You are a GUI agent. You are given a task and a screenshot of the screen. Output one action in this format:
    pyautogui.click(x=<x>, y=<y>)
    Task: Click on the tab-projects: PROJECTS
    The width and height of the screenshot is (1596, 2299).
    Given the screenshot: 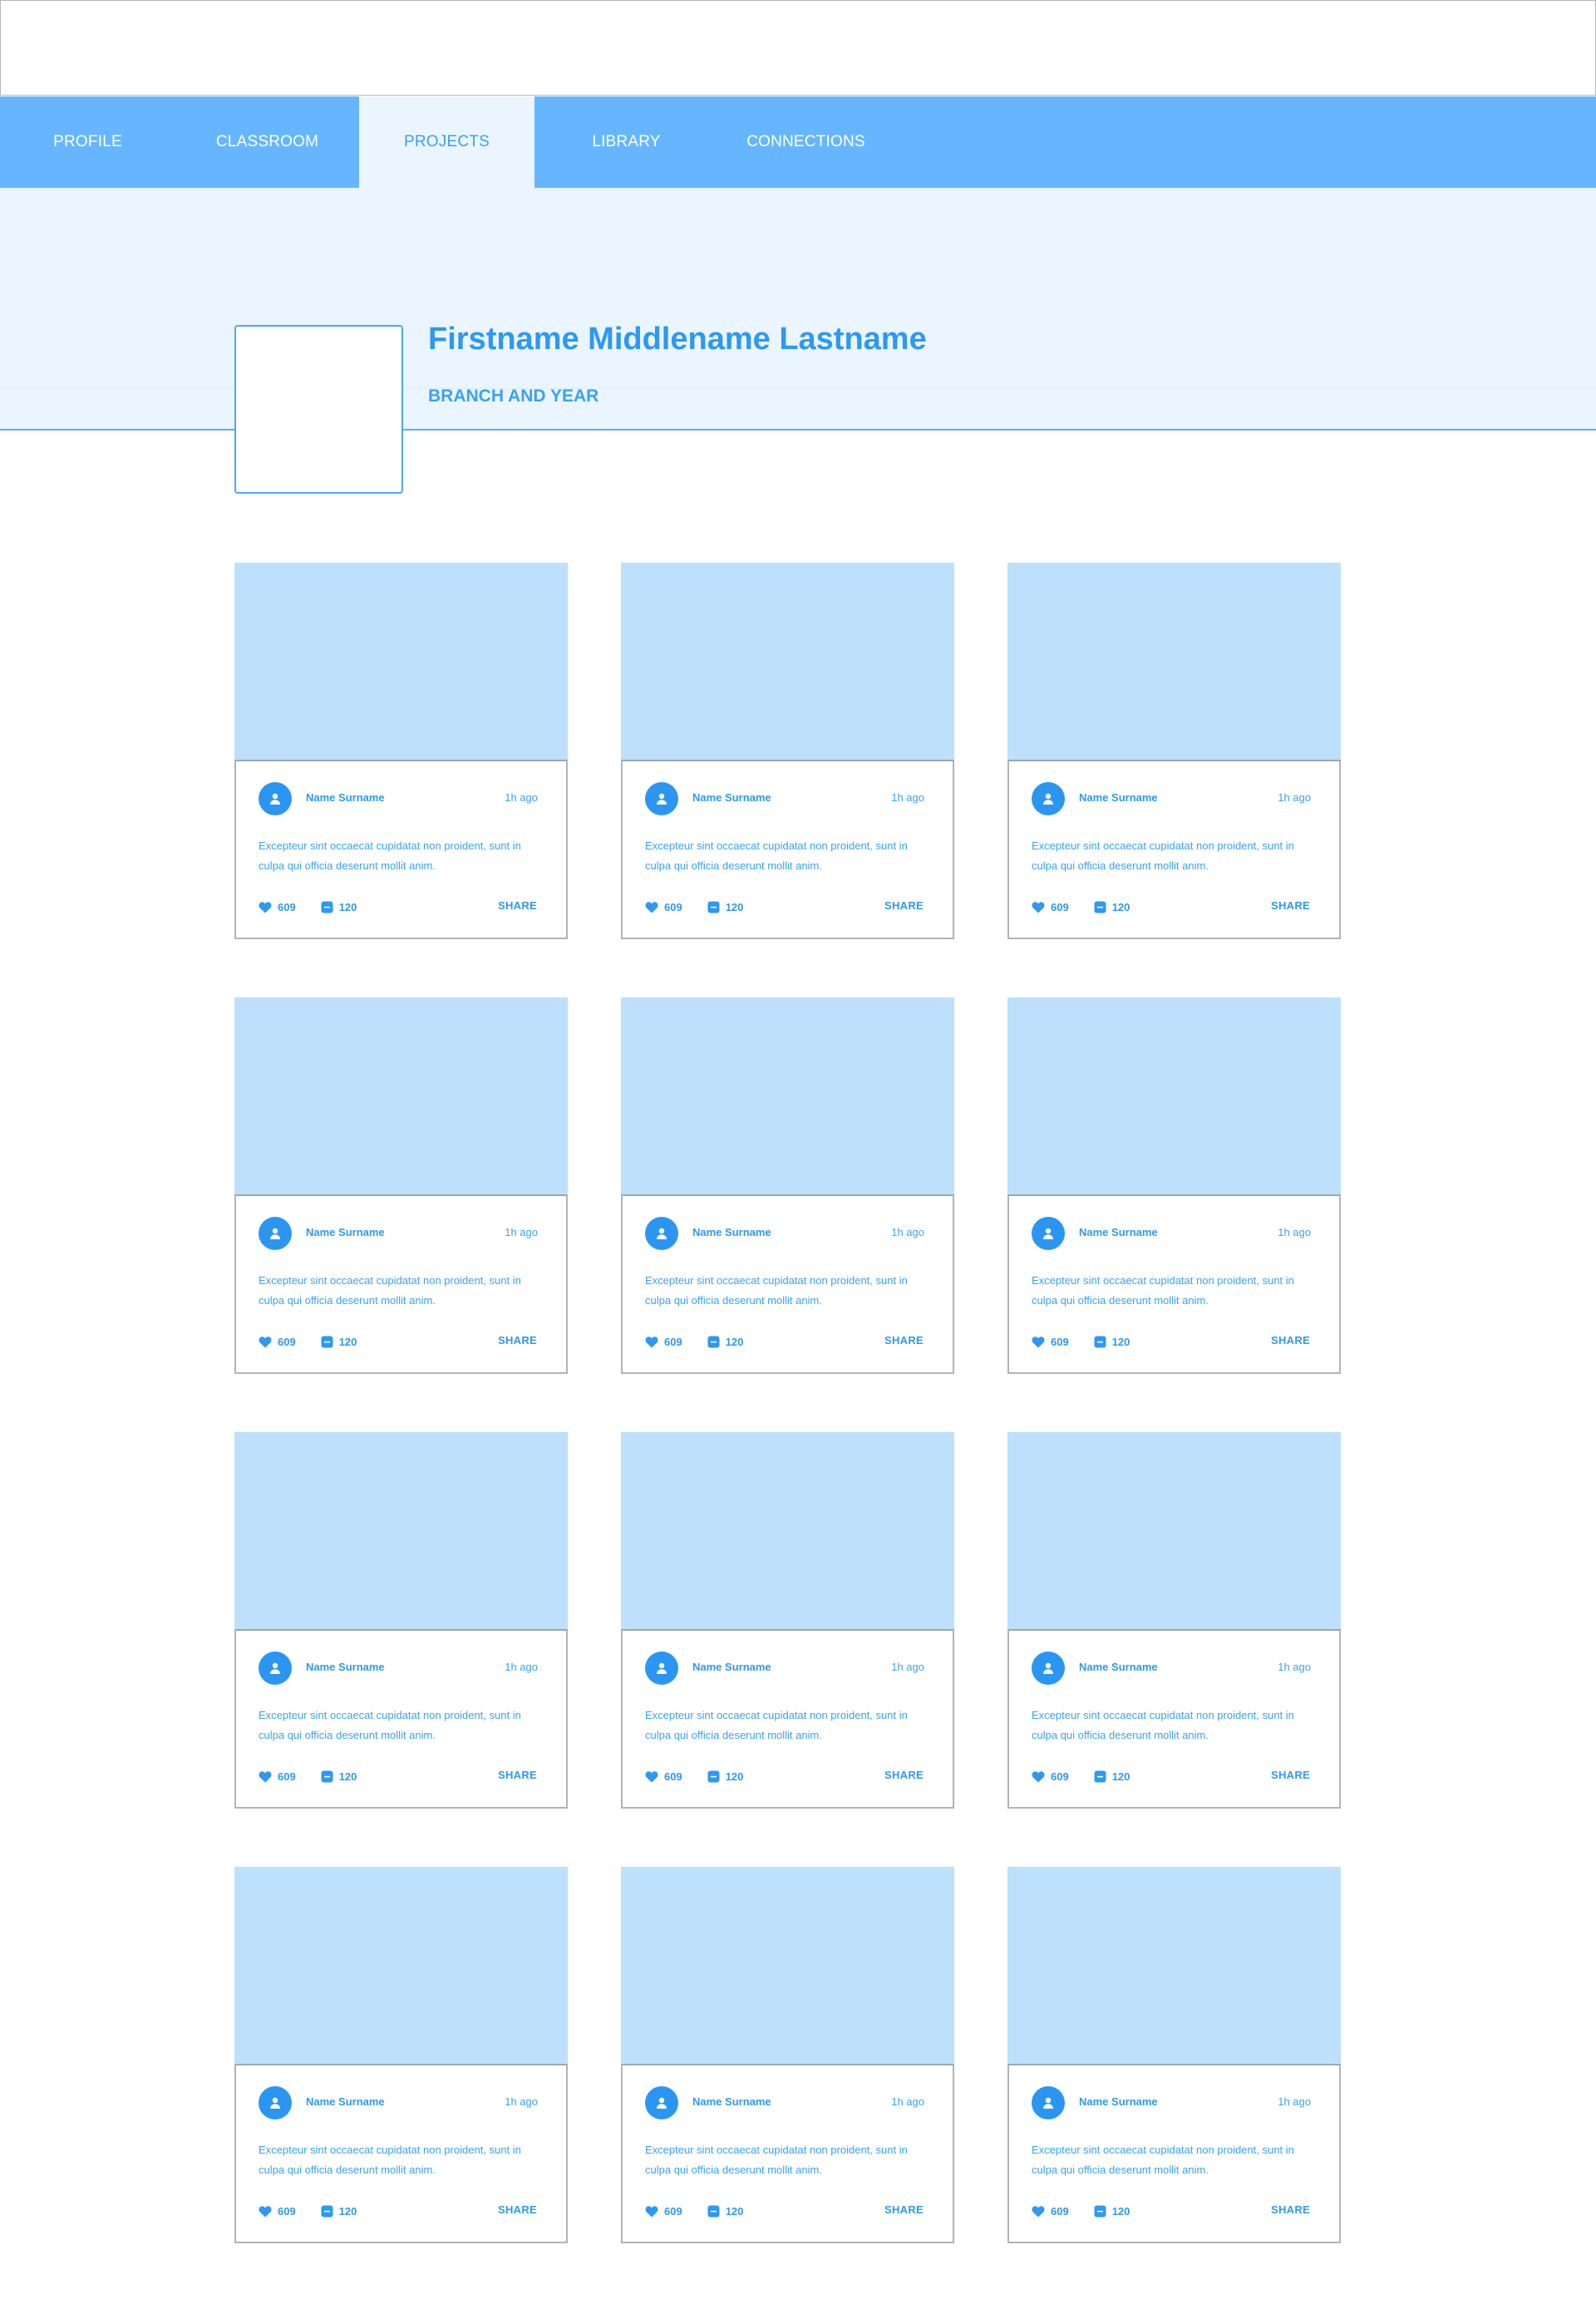 What is the action you would take?
    pyautogui.click(x=446, y=142)
    